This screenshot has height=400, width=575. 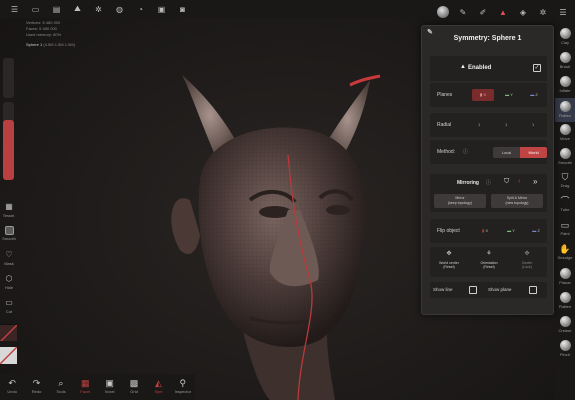 I want to click on clock-icon: ◔, so click(x=140, y=9).